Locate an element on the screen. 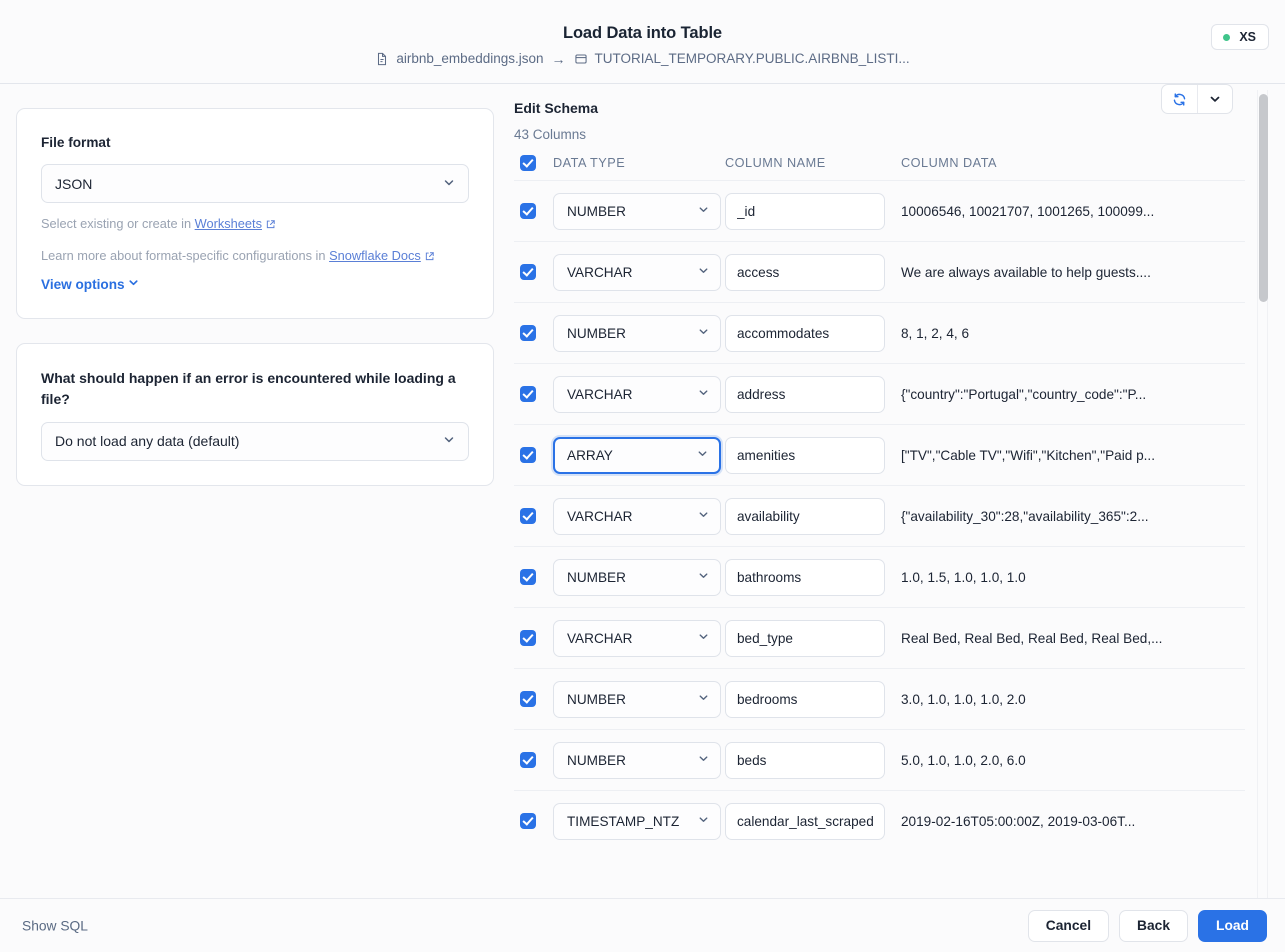 This screenshot has height=952, width=1285. warehouse-size-label: XS is located at coordinates (1247, 37).